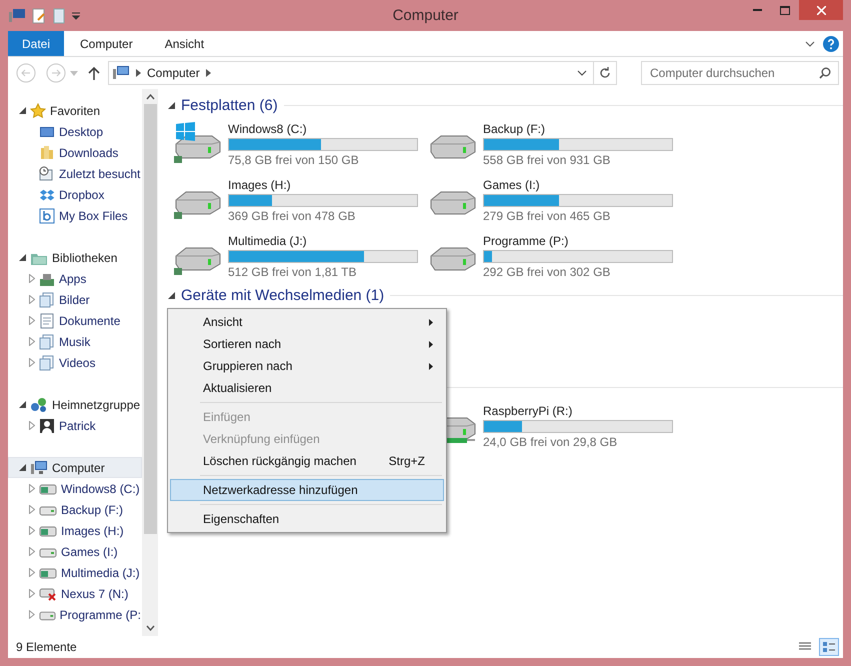  I want to click on sidebar-item: Dropbox, so click(75, 194).